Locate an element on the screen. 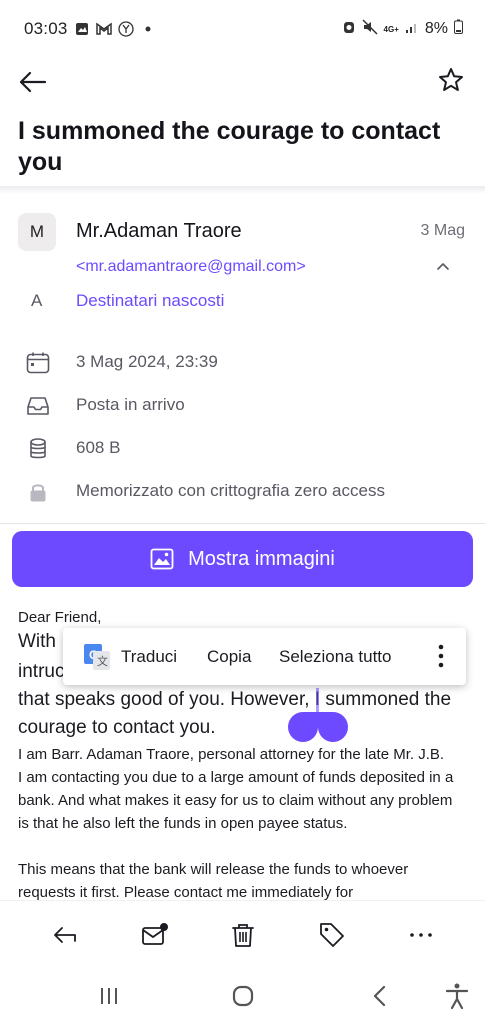 The height and width of the screenshot is (1023, 485). gallery-notification-icon is located at coordinates (82, 29).